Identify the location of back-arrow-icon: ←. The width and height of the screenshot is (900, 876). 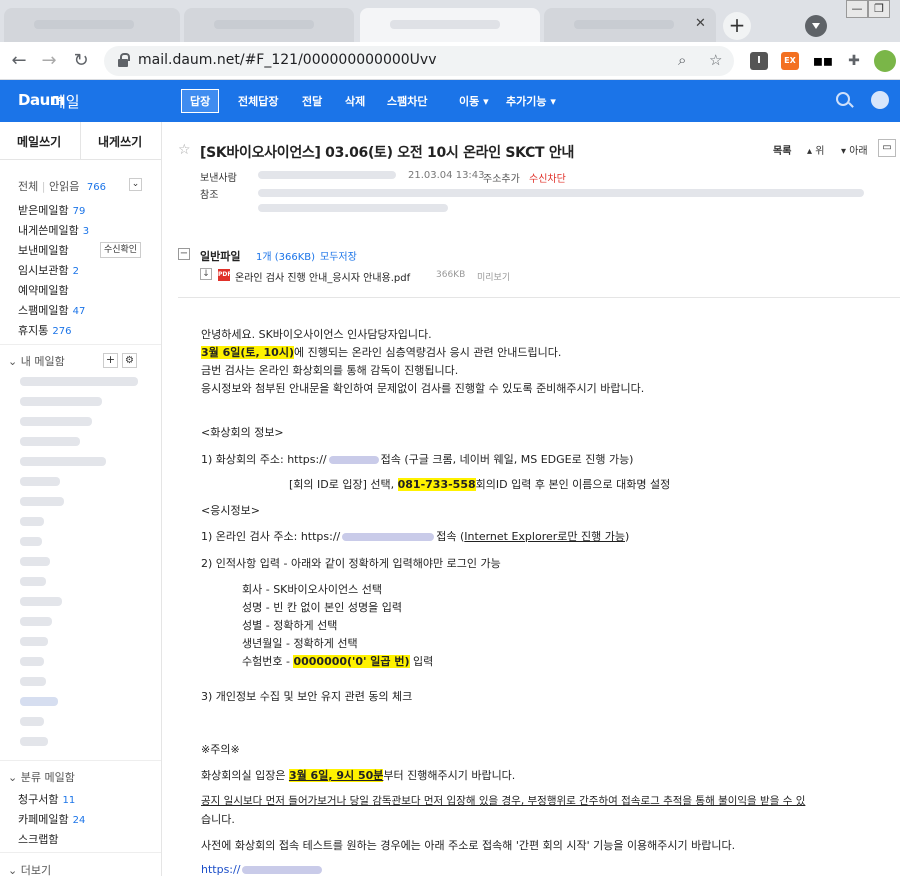
(19, 60).